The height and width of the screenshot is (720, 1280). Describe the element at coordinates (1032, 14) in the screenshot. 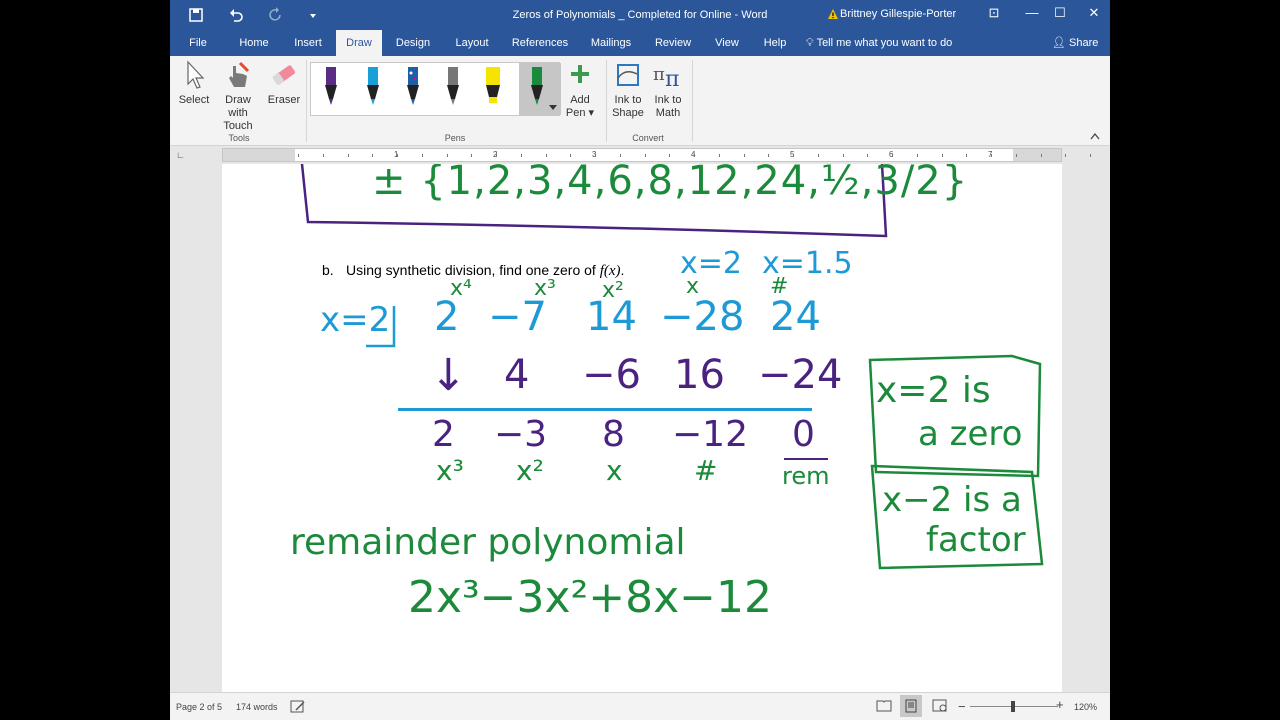

I see `minimize-icon: —` at that location.